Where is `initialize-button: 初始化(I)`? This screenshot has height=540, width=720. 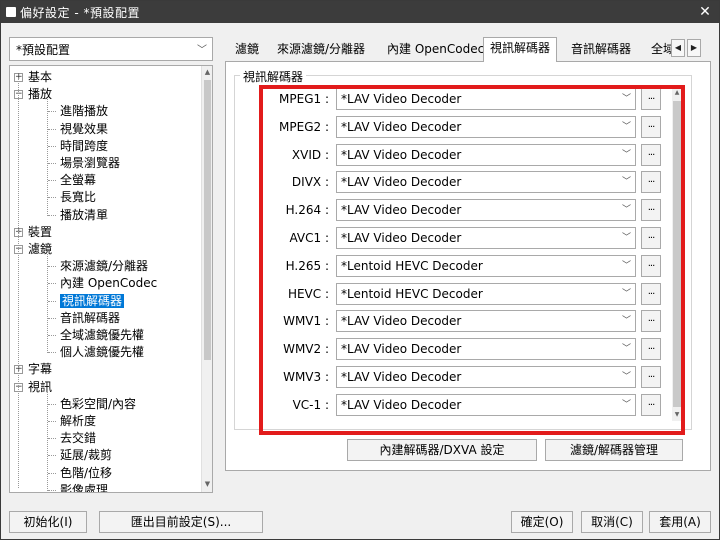 initialize-button: 初始化(I) is located at coordinates (48, 522).